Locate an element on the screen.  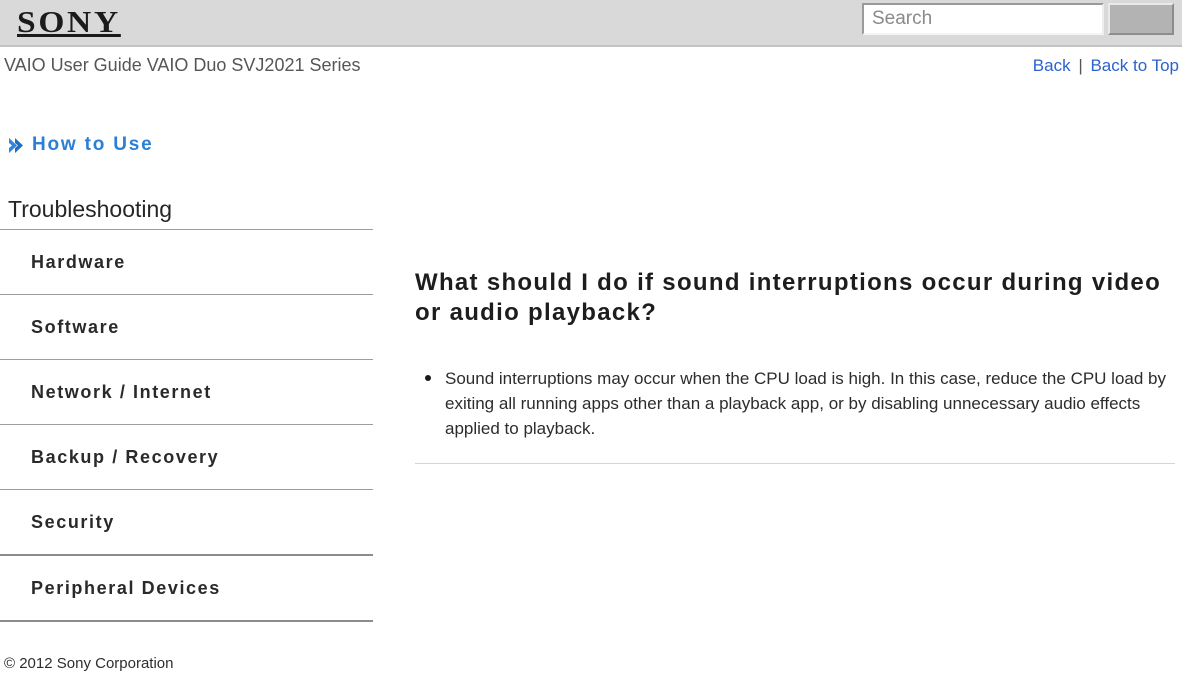
sidebar-item-backup-recovery: Backup / Recovery is located at coordinates (186, 457).